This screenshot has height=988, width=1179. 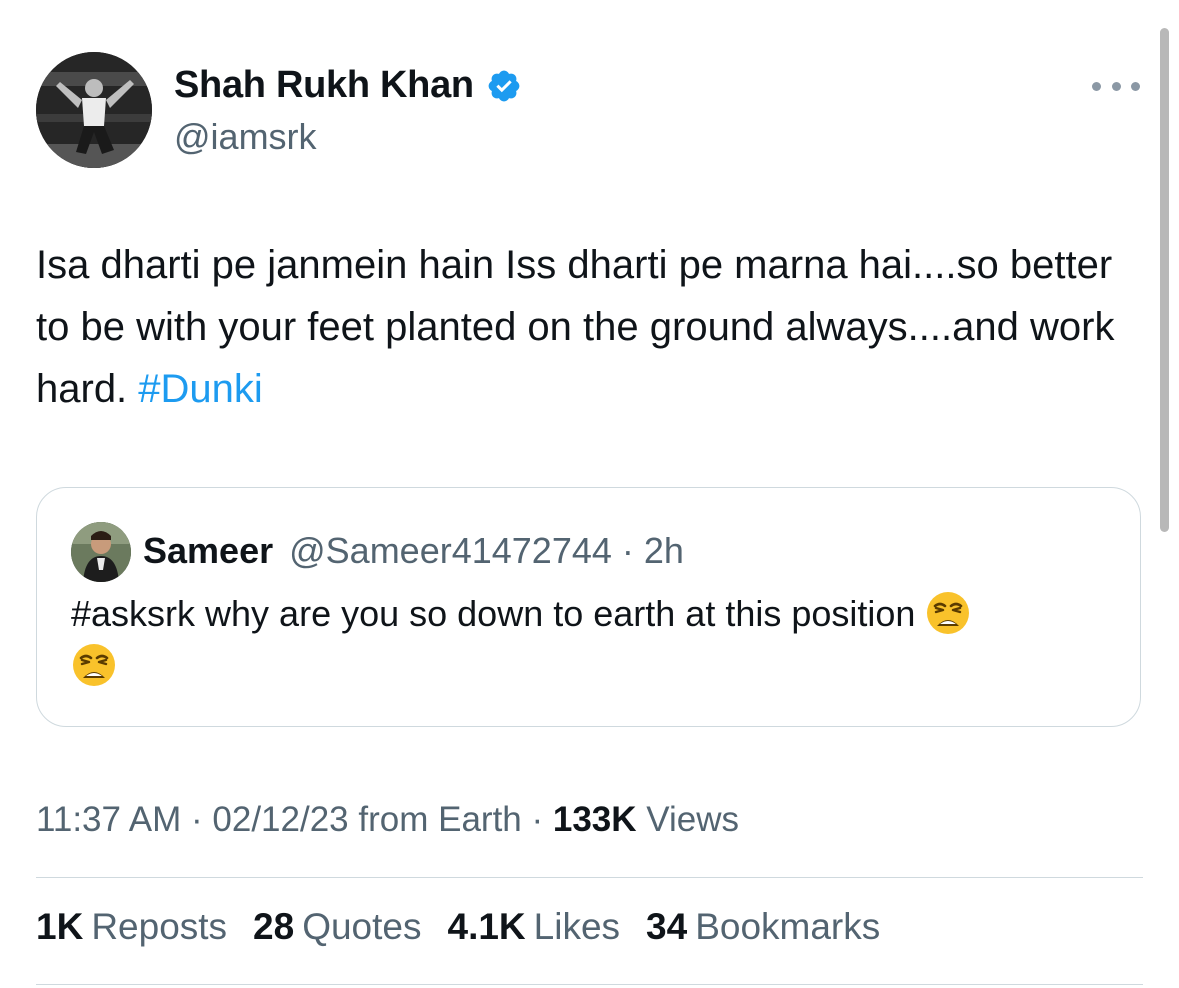 I want to click on author-avatar, so click(x=94, y=110).